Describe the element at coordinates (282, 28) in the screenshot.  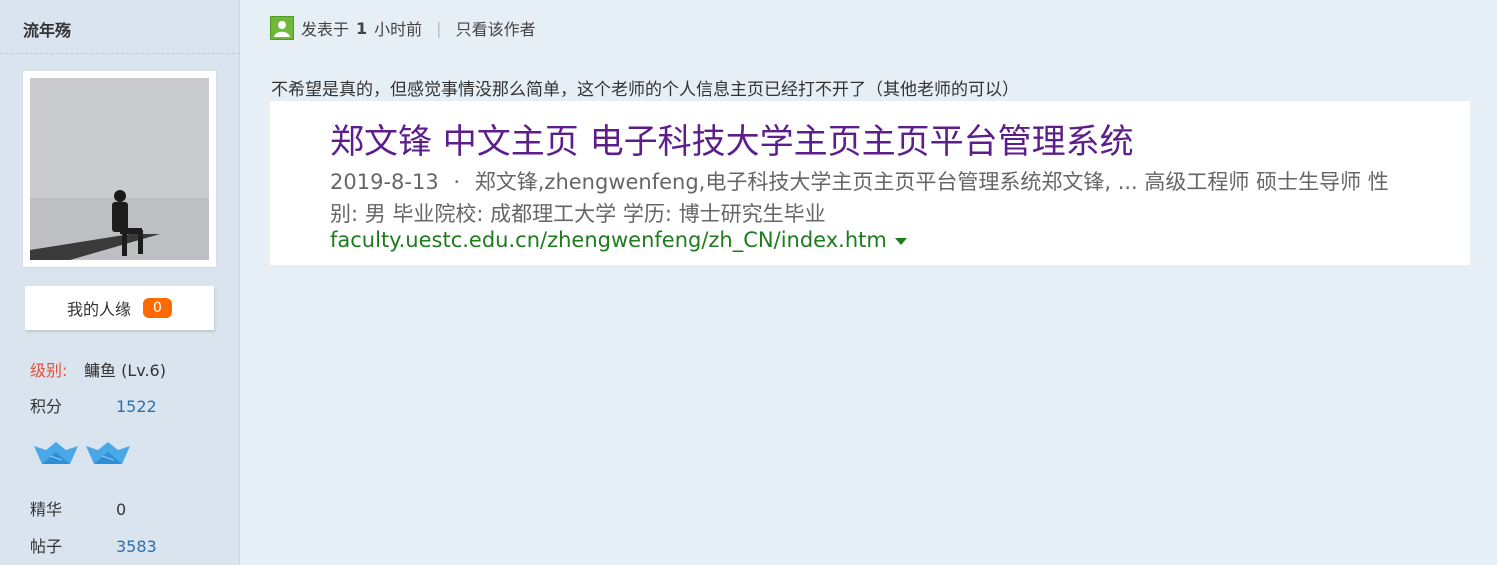
I see `online-status-icon` at that location.